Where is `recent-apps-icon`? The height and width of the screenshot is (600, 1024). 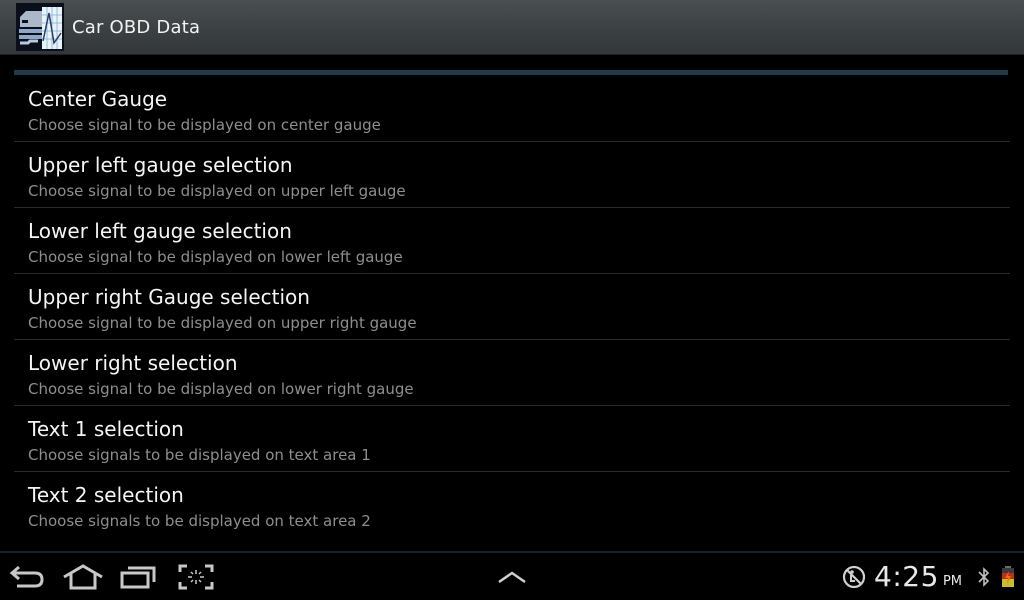 recent-apps-icon is located at coordinates (138, 577).